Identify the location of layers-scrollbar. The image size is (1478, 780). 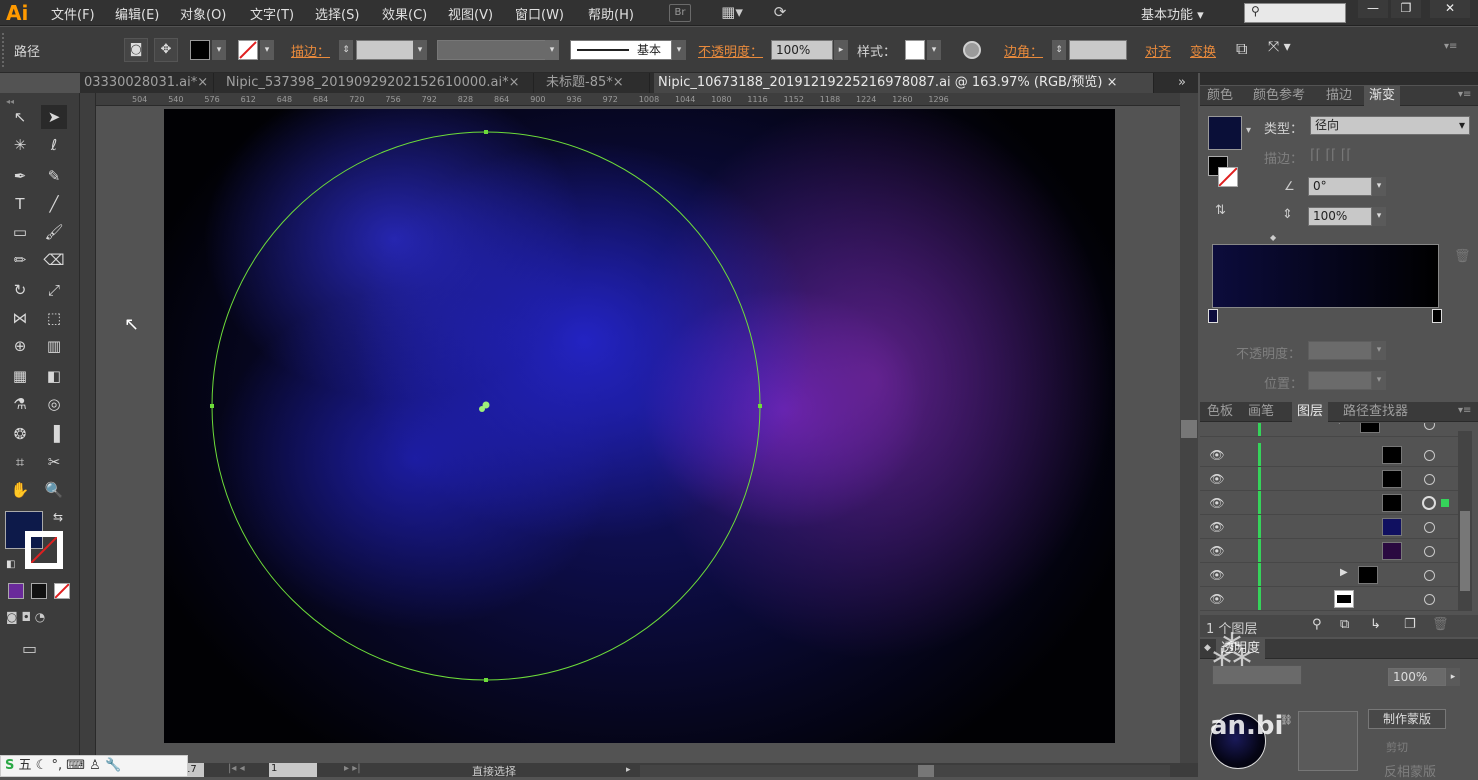
(1465, 521).